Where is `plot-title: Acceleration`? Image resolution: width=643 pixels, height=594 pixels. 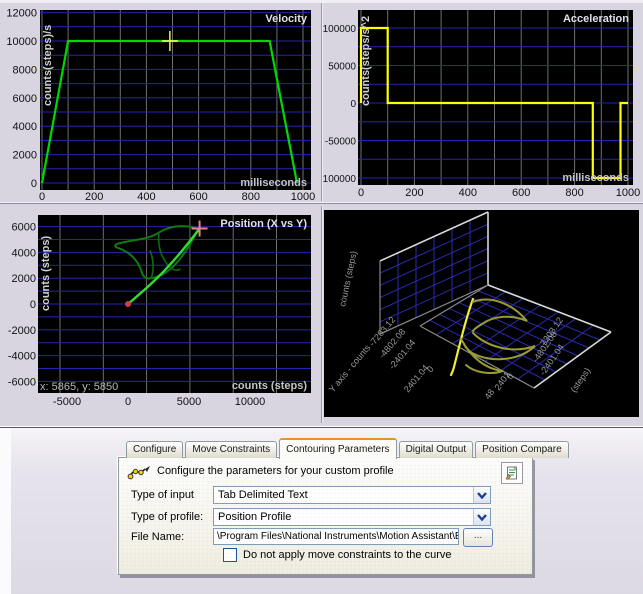
plot-title: Acceleration is located at coordinates (596, 19).